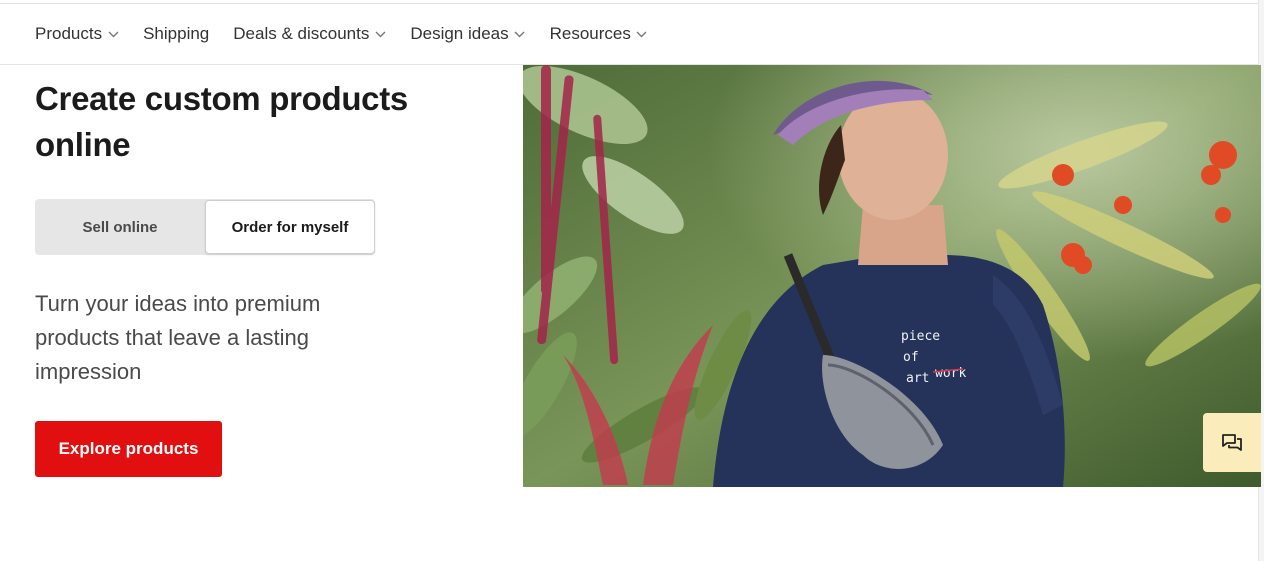  I want to click on nav-item-label: Products, so click(69, 33).